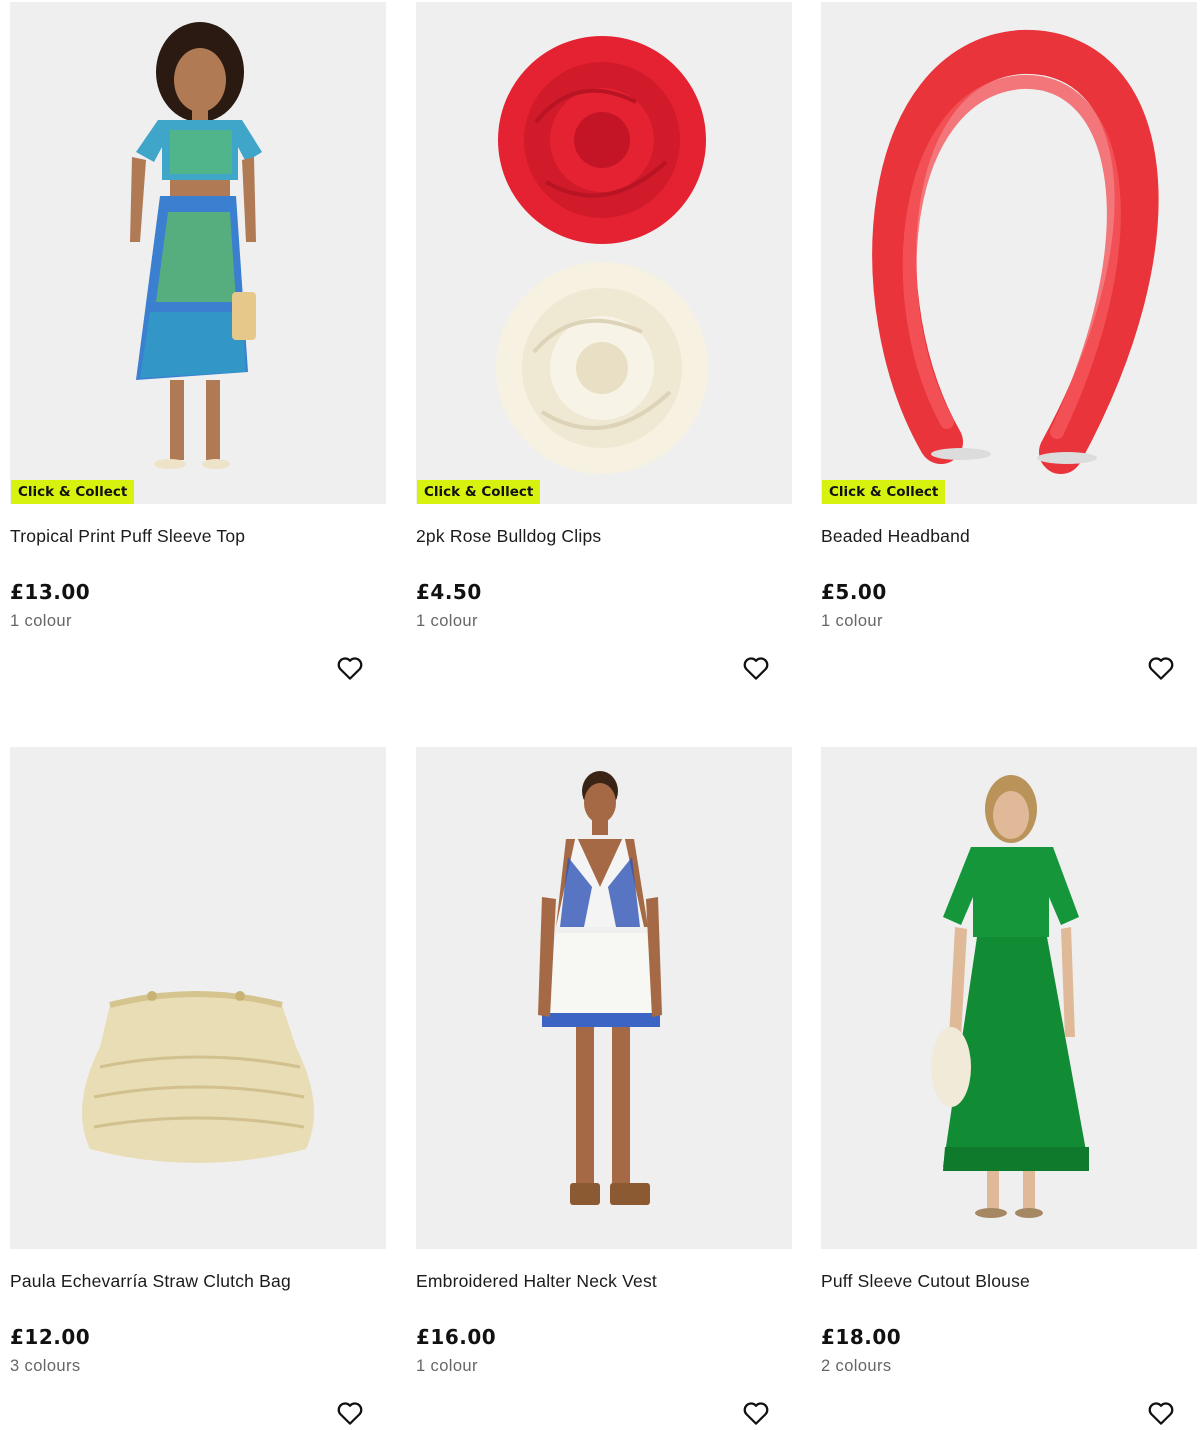 The height and width of the screenshot is (1430, 1200). What do you see at coordinates (854, 592) in the screenshot?
I see `product-price: £5.00` at bounding box center [854, 592].